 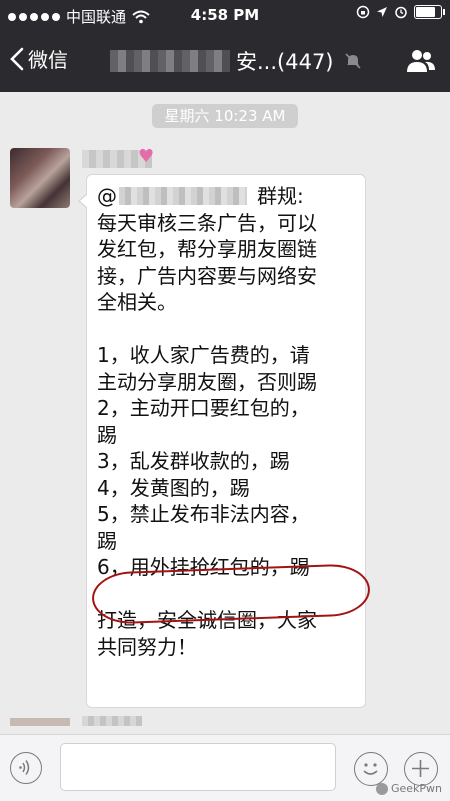 I want to click on message-line: 1，收人家广告费的，请, so click(x=203, y=355).